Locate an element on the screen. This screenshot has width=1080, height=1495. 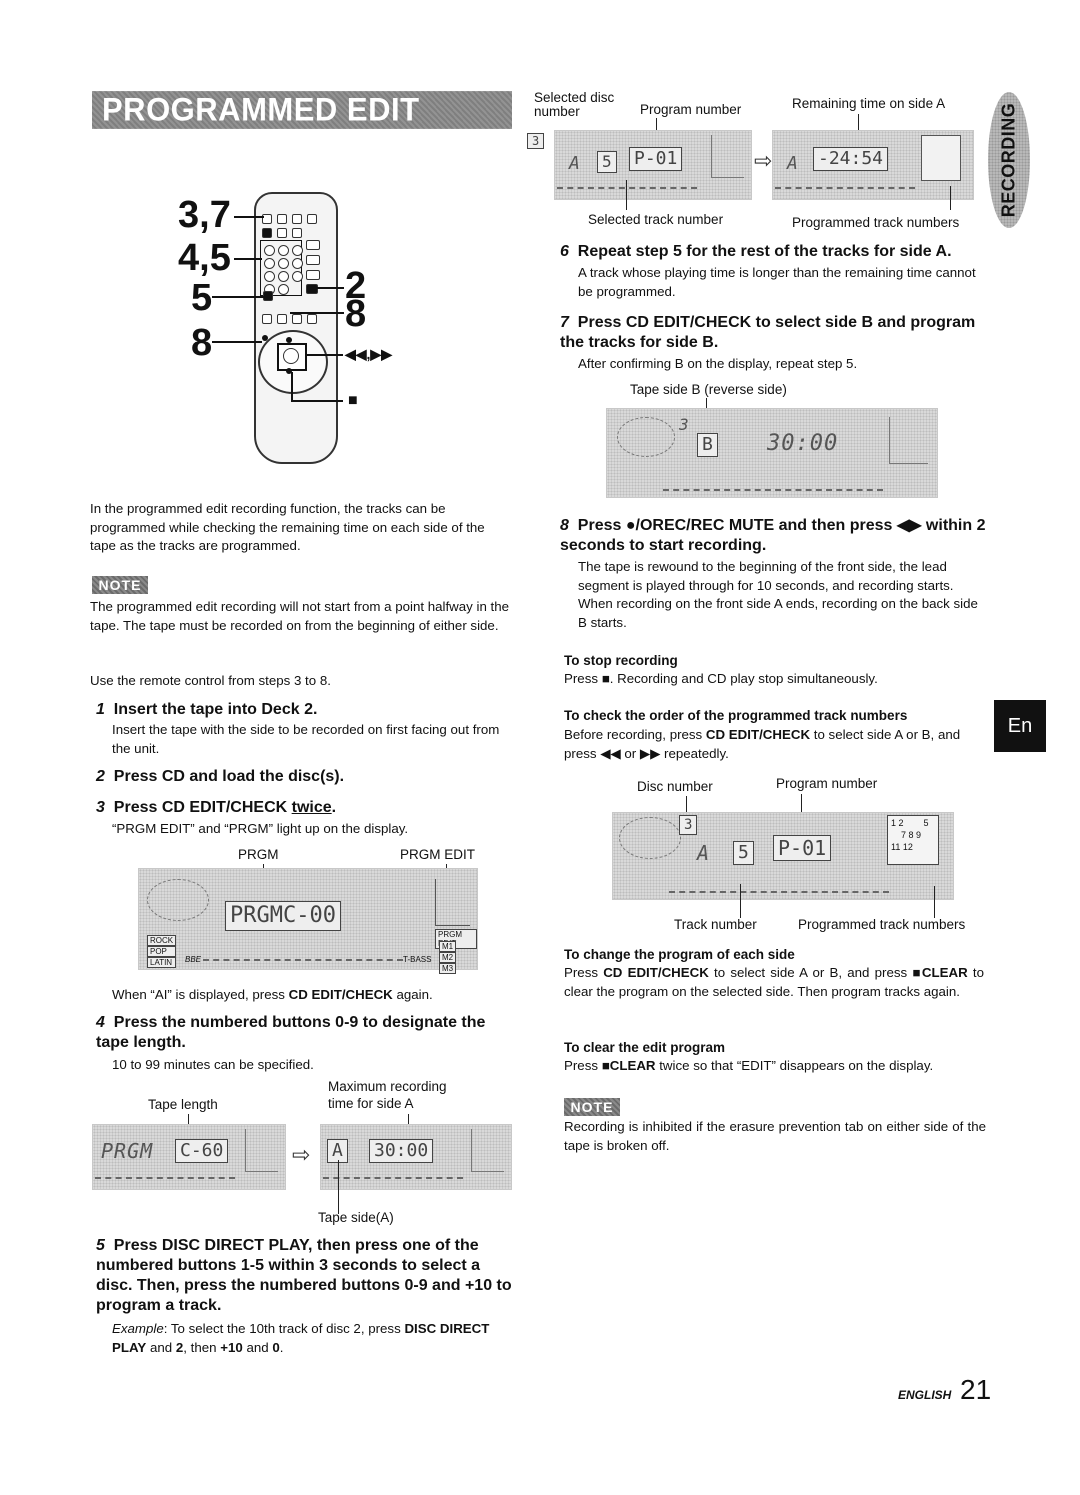
tape-curves-icon is located at coordinates (452, 902).